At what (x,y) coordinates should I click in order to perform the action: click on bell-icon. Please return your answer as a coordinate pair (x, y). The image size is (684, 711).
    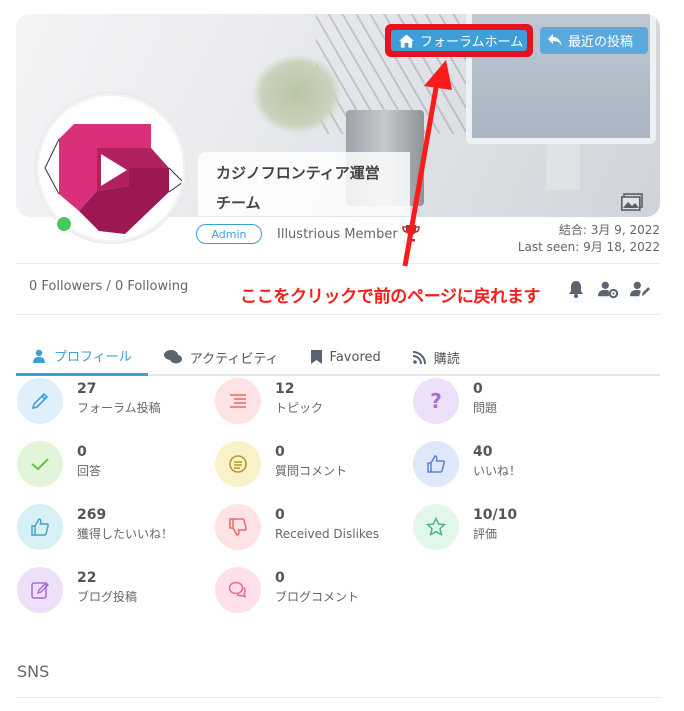
    Looking at the image, I should click on (576, 289).